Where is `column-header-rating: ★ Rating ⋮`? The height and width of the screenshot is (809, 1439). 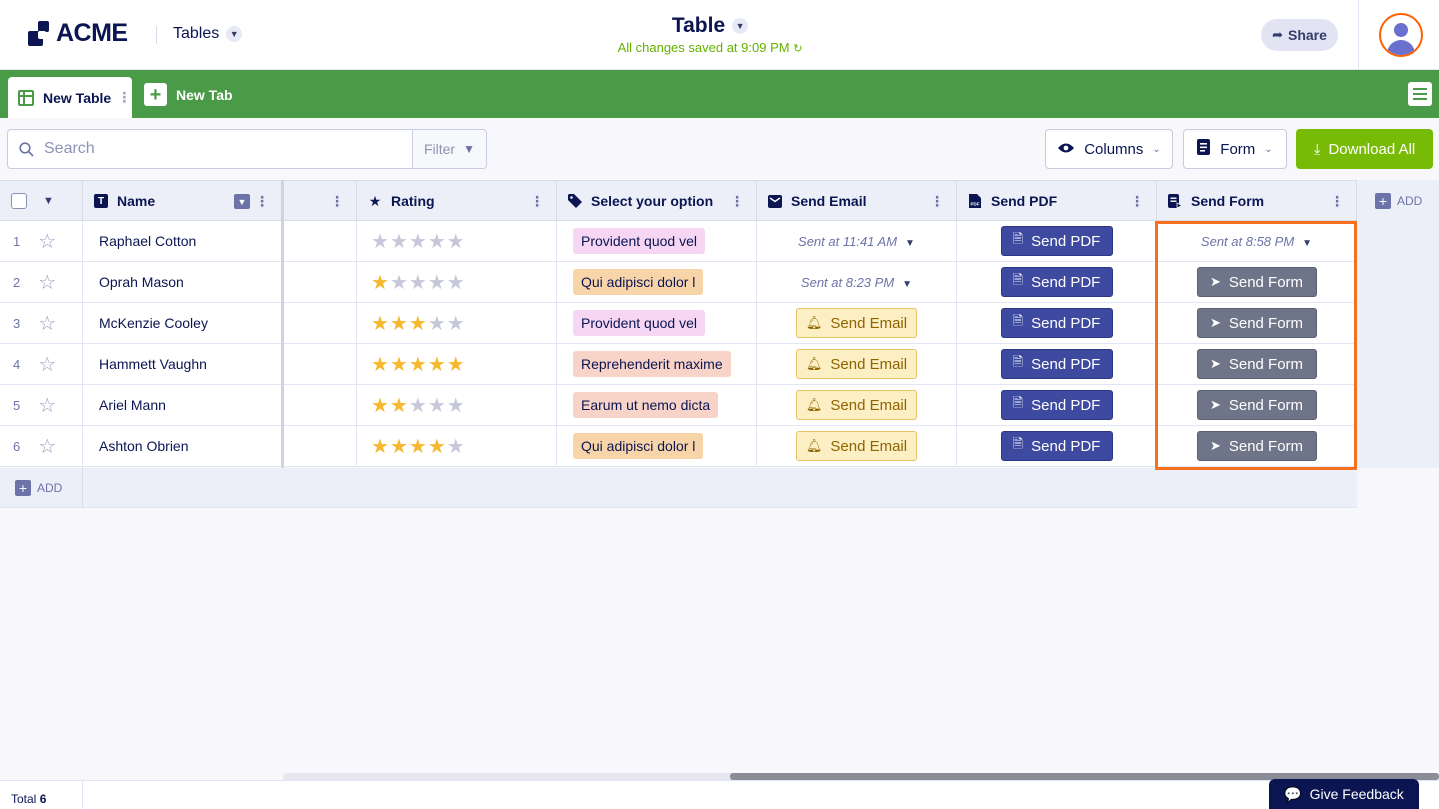
column-header-rating: ★ Rating ⋮ is located at coordinates (457, 201).